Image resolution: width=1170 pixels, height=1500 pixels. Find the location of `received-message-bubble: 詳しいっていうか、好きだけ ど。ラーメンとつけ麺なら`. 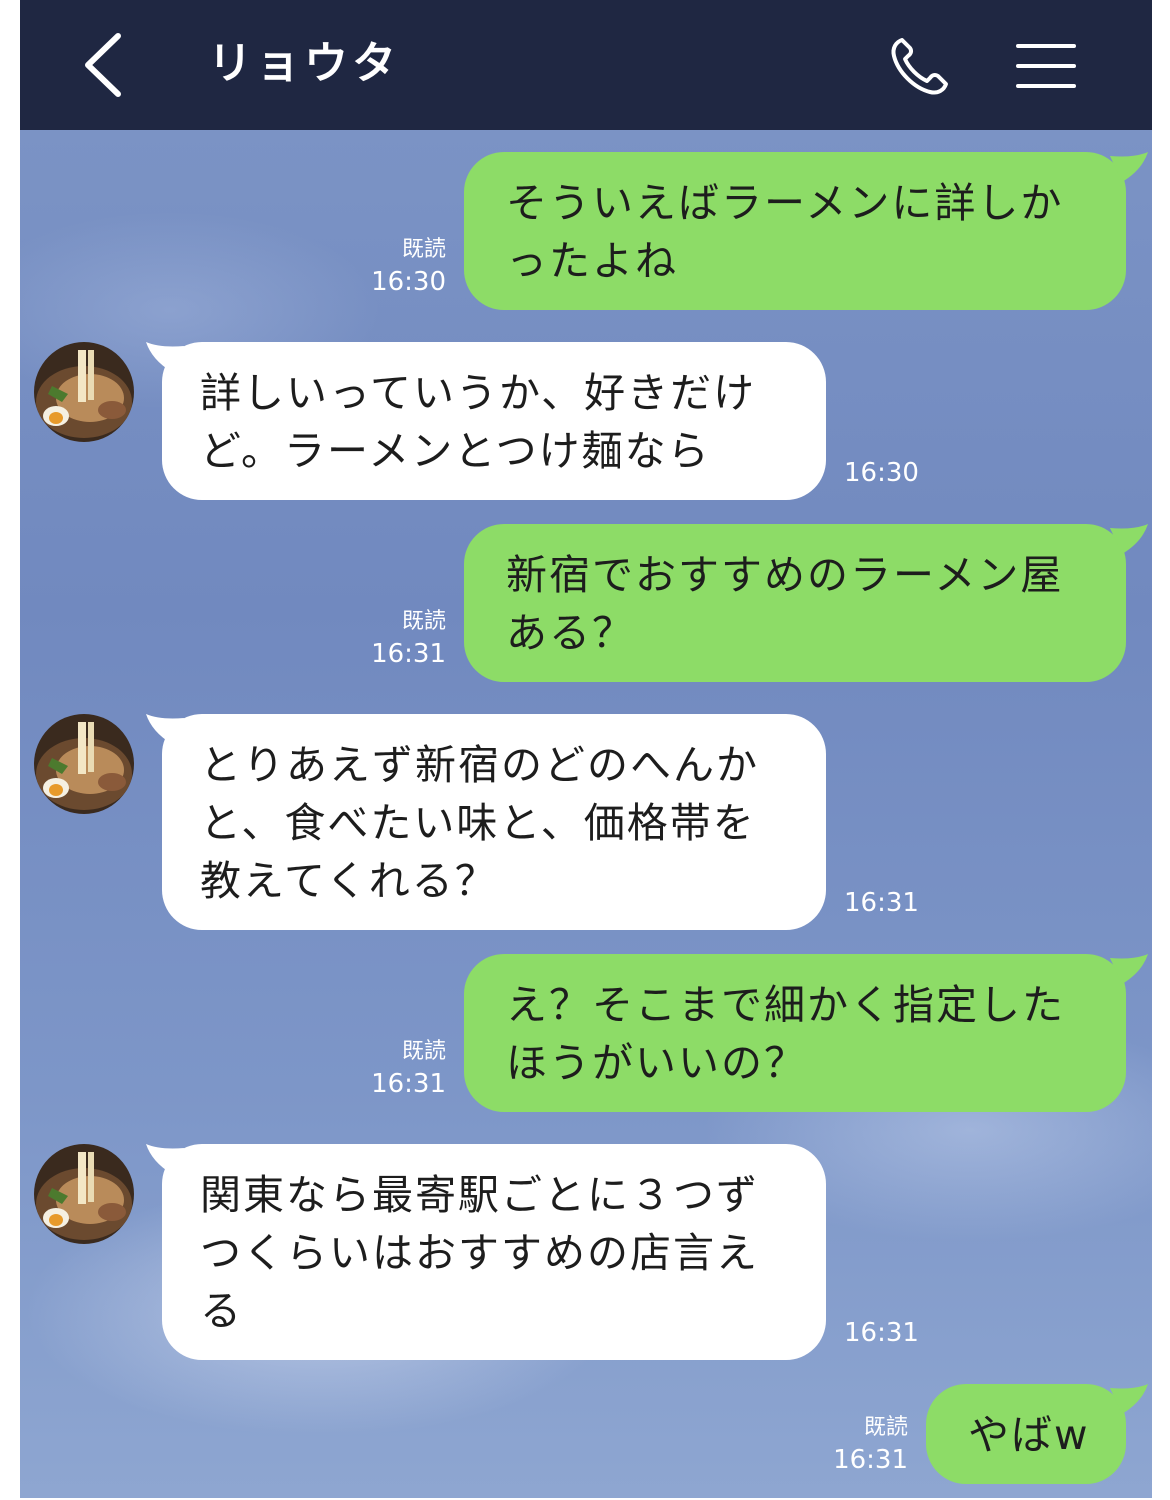

received-message-bubble: 詳しいっていうか、好きだけ ど。ラーメンとつけ麺なら is located at coordinates (494, 421).